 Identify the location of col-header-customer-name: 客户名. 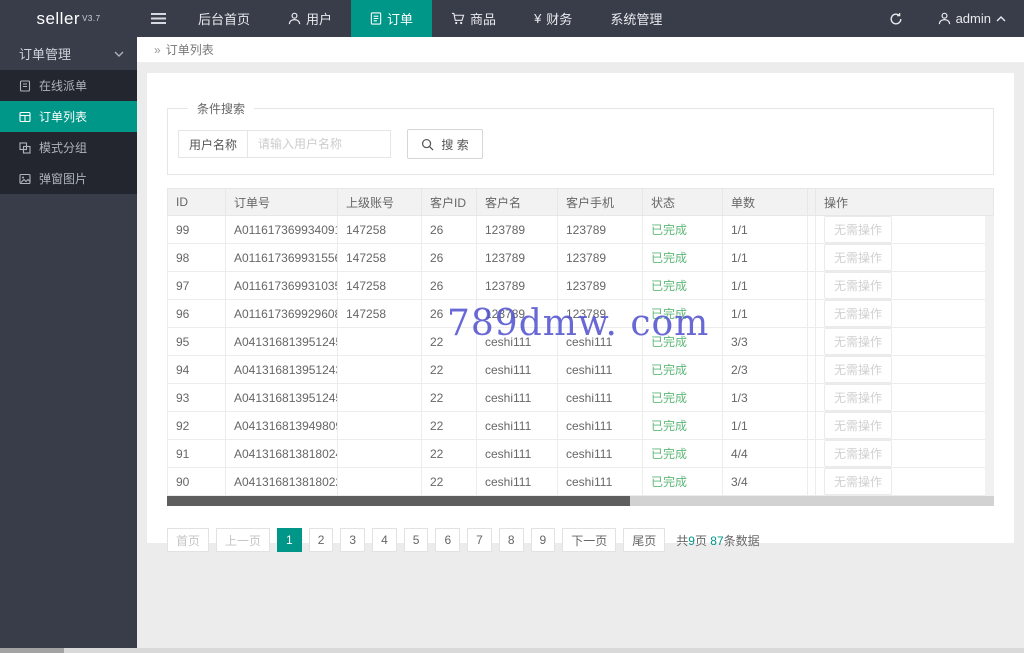
(517, 202).